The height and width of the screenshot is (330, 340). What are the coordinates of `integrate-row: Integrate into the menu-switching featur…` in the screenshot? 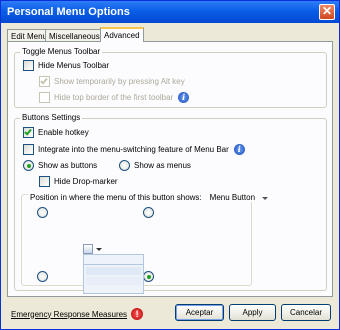 It's located at (134, 149).